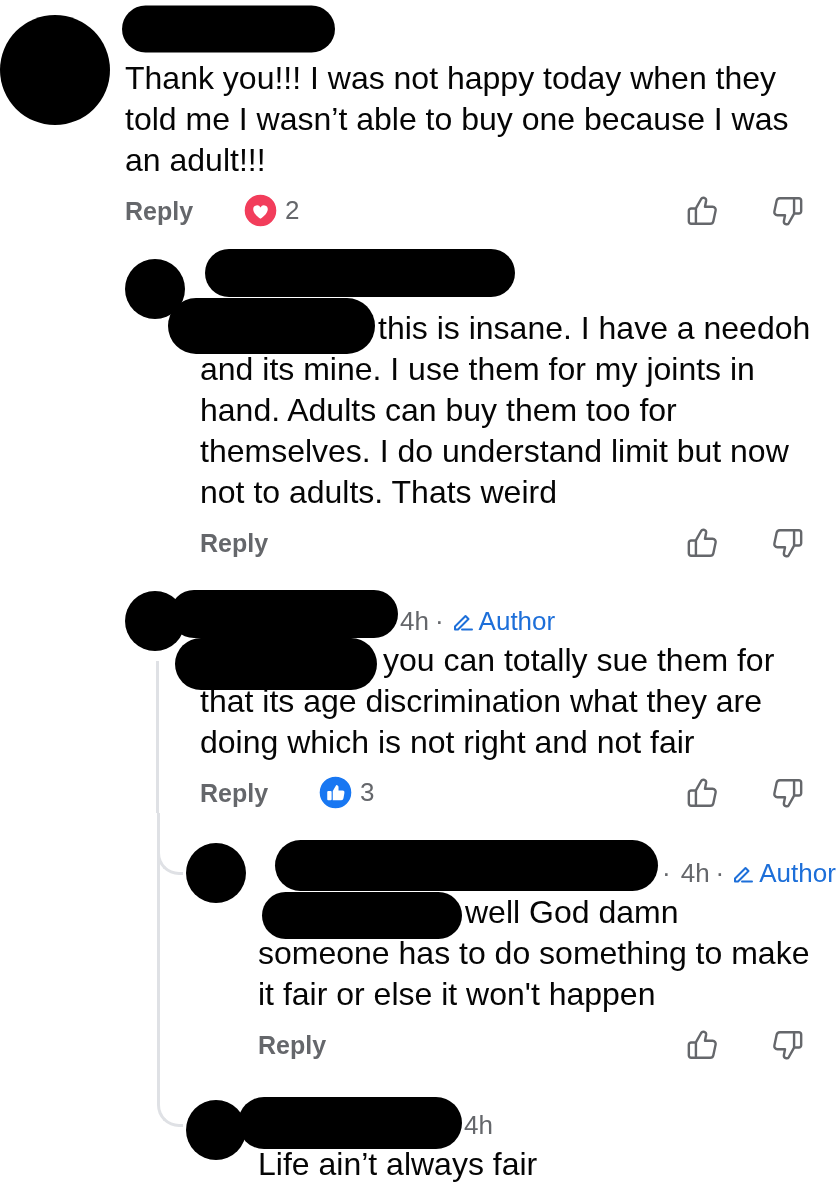  I want to click on comment-text: well God damn someone has to do something to make it fair or else it won't happen, so click(534, 953).